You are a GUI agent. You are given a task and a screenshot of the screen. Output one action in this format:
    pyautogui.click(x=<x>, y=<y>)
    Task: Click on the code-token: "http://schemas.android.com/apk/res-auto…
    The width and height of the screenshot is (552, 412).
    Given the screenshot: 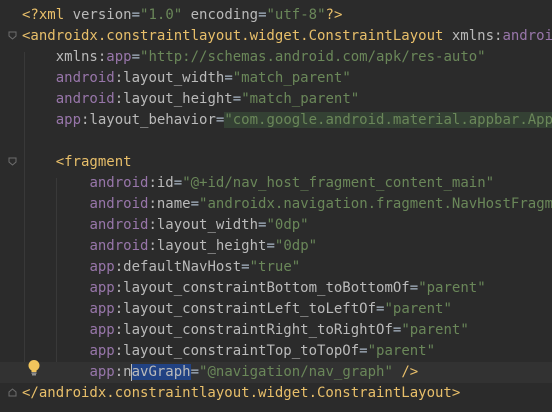 What is the action you would take?
    pyautogui.click(x=313, y=57)
    